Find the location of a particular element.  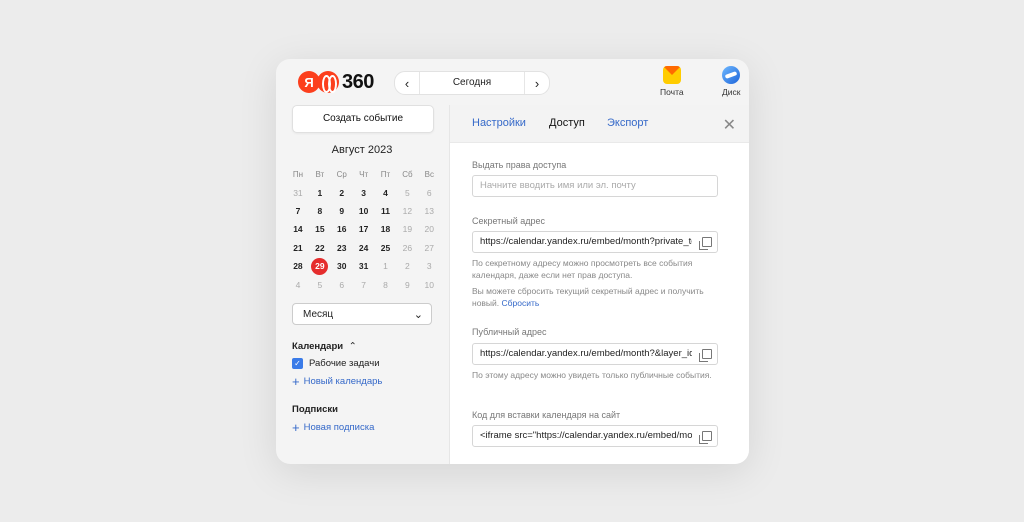

calendar-week-row: 7 8 9 10 11 12 13 is located at coordinates (363, 211).